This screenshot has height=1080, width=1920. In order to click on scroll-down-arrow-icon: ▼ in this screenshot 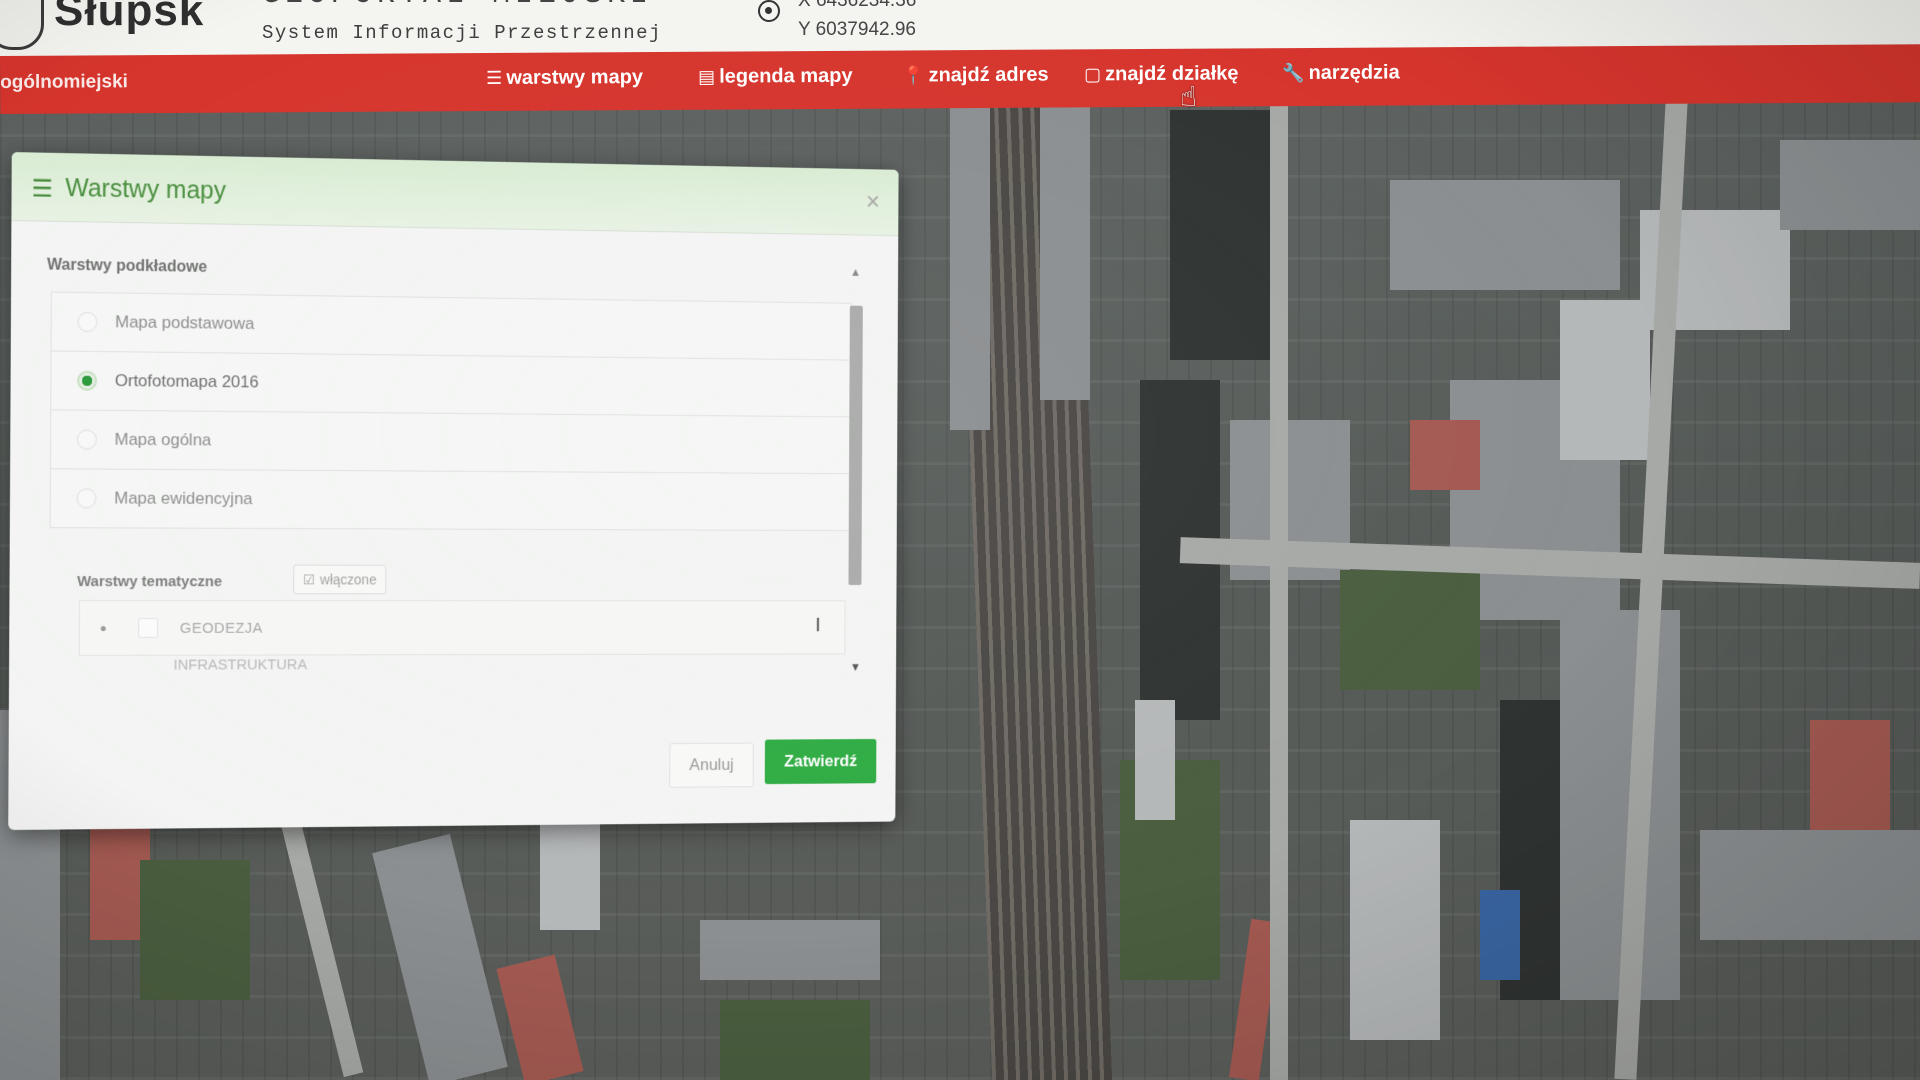, I will do `click(855, 667)`.